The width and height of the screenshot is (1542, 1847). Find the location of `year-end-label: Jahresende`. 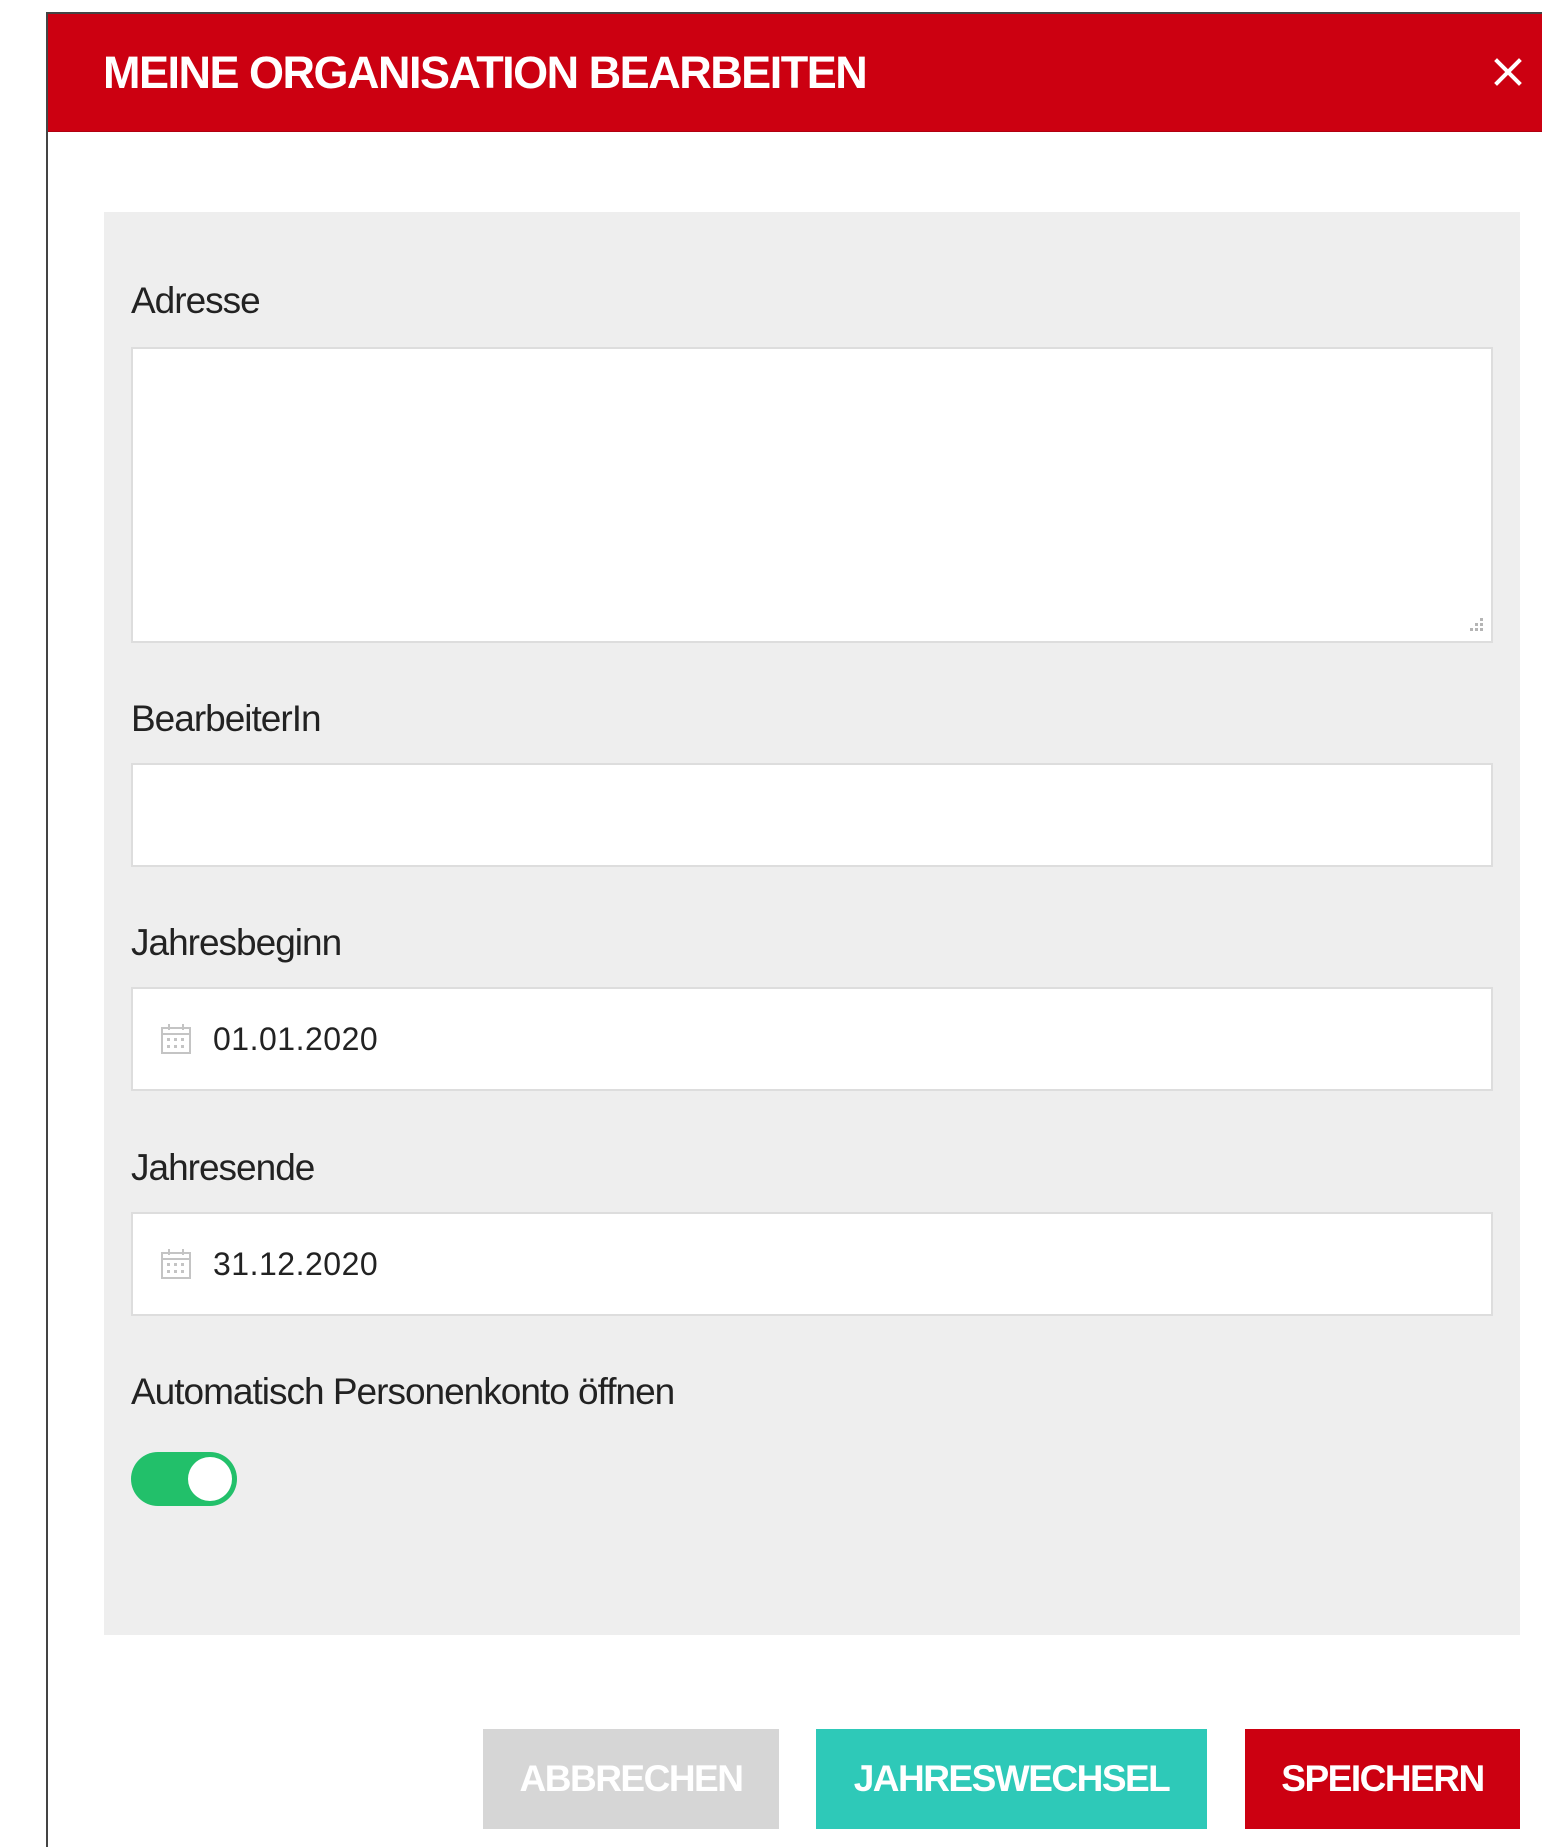

year-end-label: Jahresende is located at coordinates (223, 1167).